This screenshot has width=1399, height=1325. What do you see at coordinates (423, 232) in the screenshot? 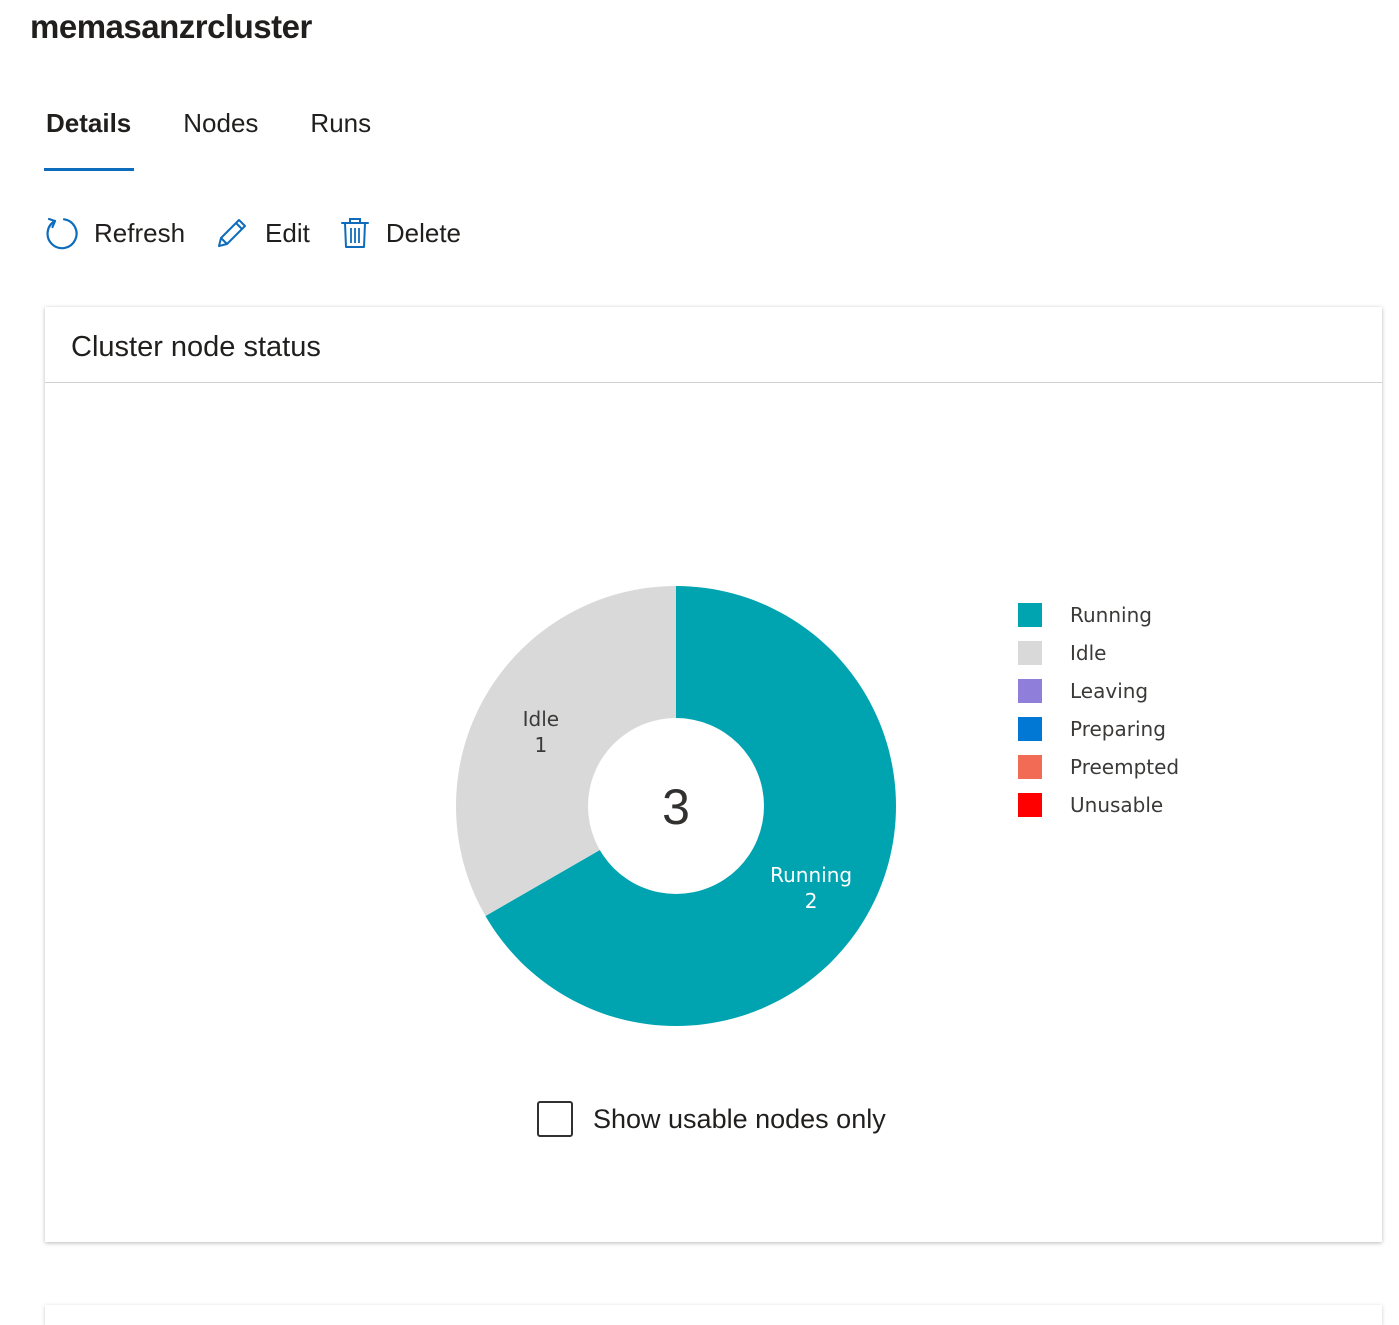
I see `delete-label: Delete` at bounding box center [423, 232].